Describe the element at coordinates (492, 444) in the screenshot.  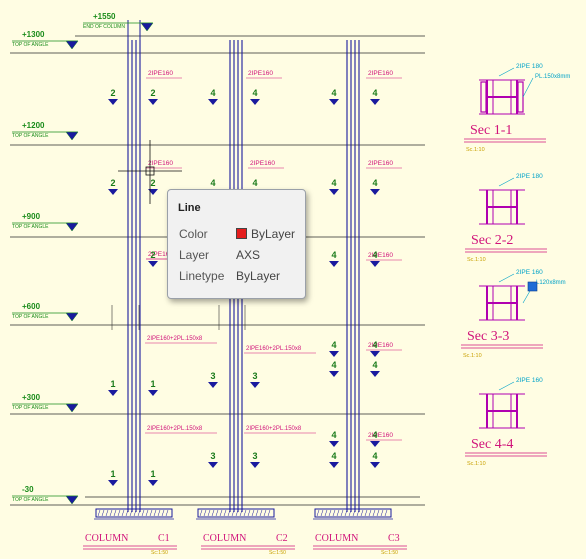
I see `section-title: Sec 4-4` at that location.